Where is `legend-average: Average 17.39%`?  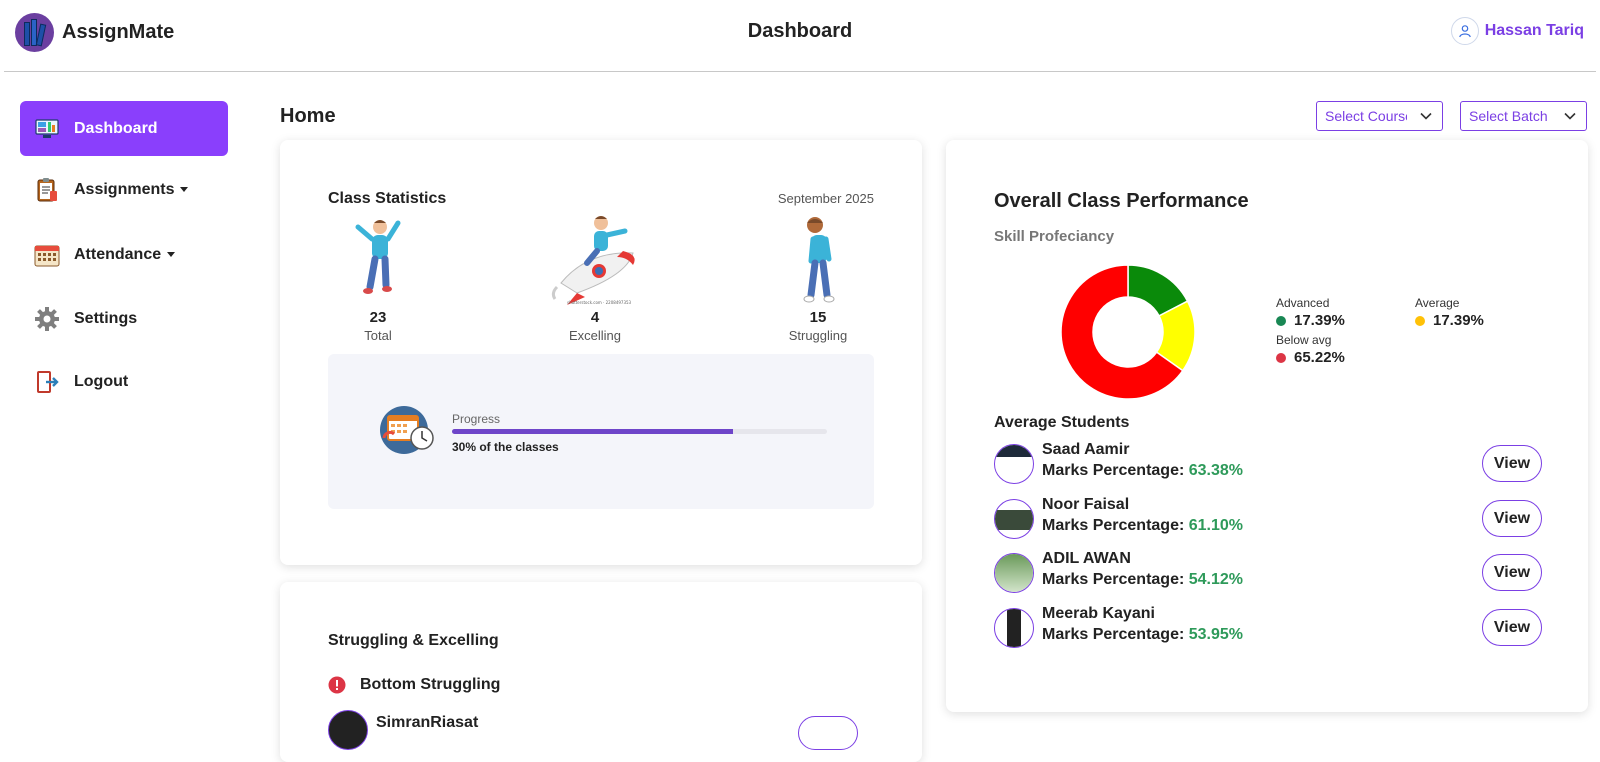
legend-average: Average 17.39% is located at coordinates (1449, 312).